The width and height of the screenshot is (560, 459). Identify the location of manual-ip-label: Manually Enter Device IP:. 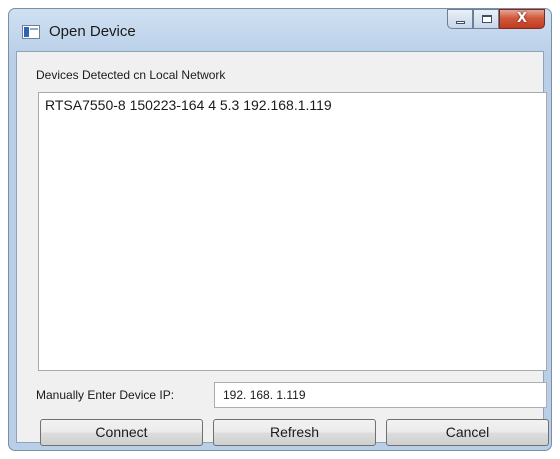
(105, 395).